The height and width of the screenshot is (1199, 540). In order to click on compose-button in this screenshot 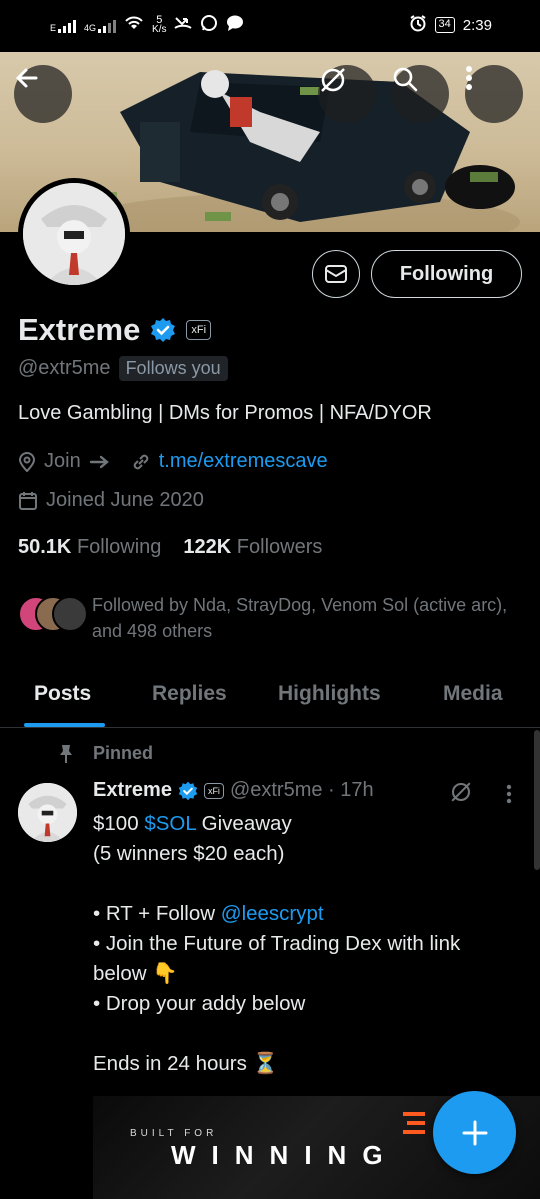, I will do `click(474, 1132)`.